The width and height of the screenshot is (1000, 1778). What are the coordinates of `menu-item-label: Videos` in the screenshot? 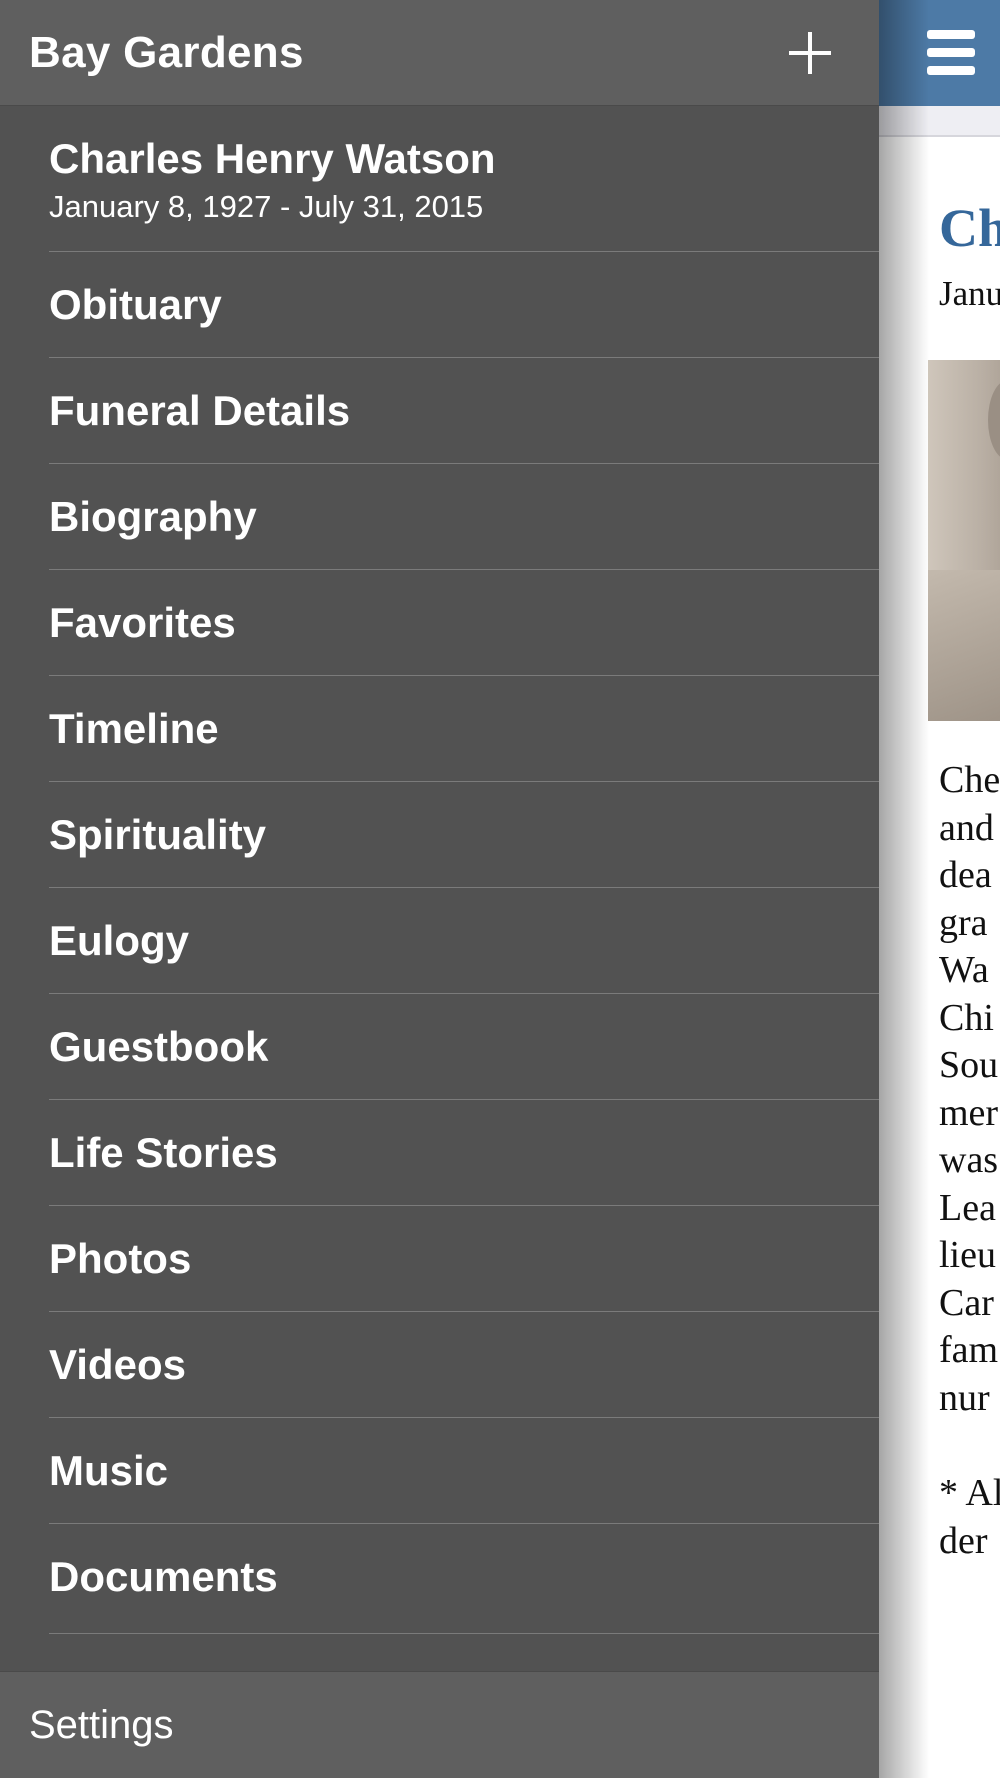 It's located at (117, 1364).